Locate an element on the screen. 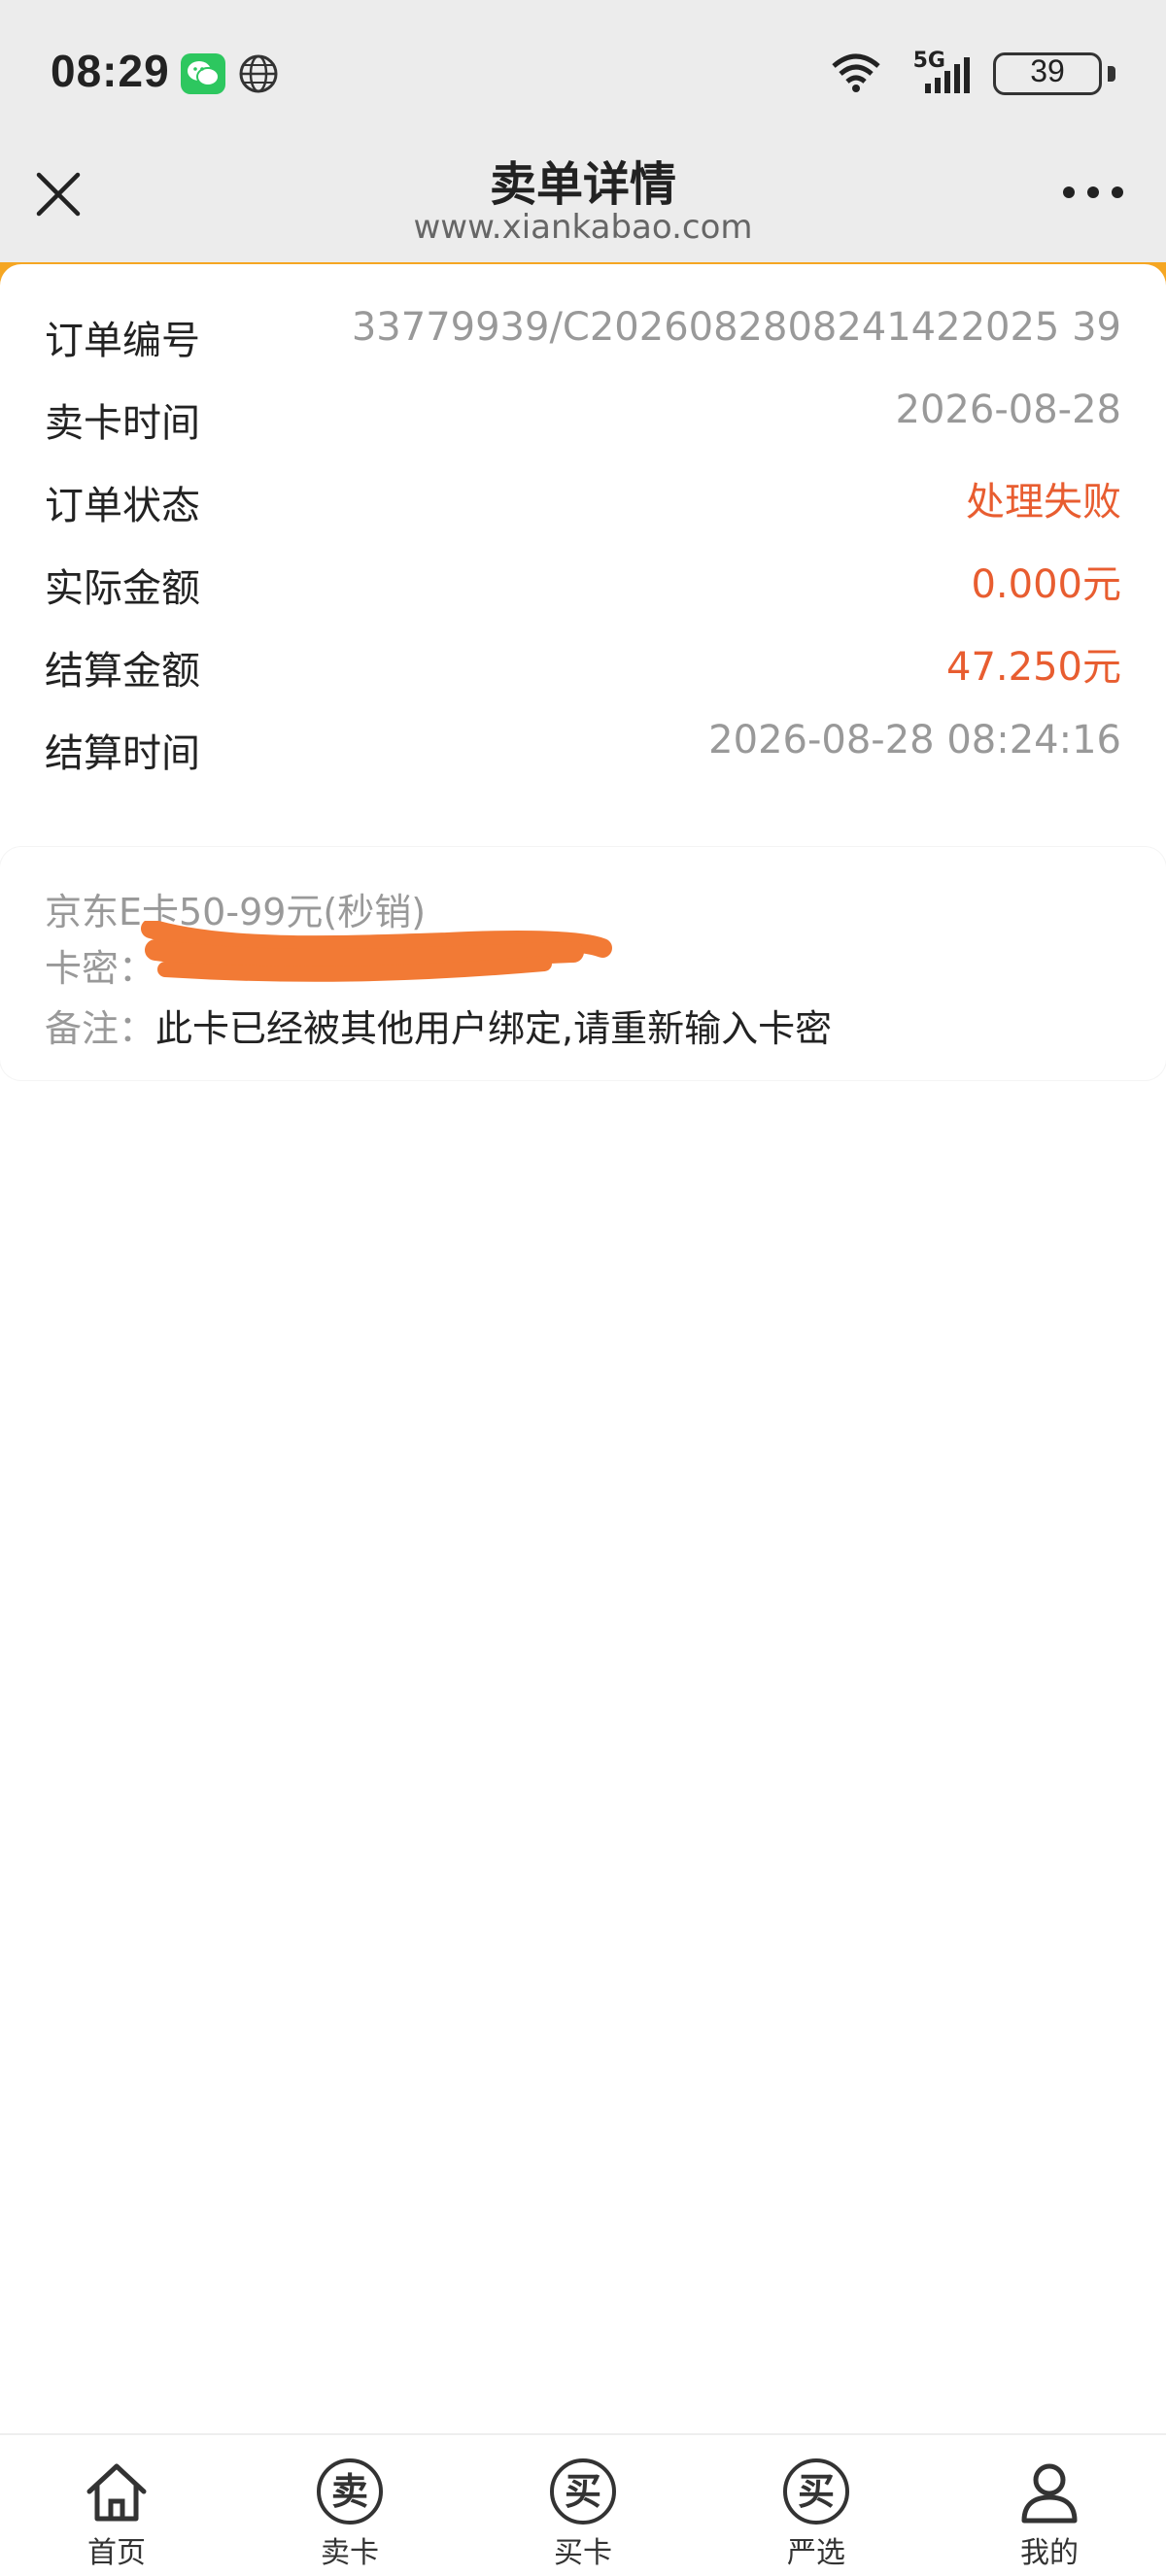 This screenshot has width=1166, height=2576. sell-time-value: 2026-08-28 is located at coordinates (1008, 410).